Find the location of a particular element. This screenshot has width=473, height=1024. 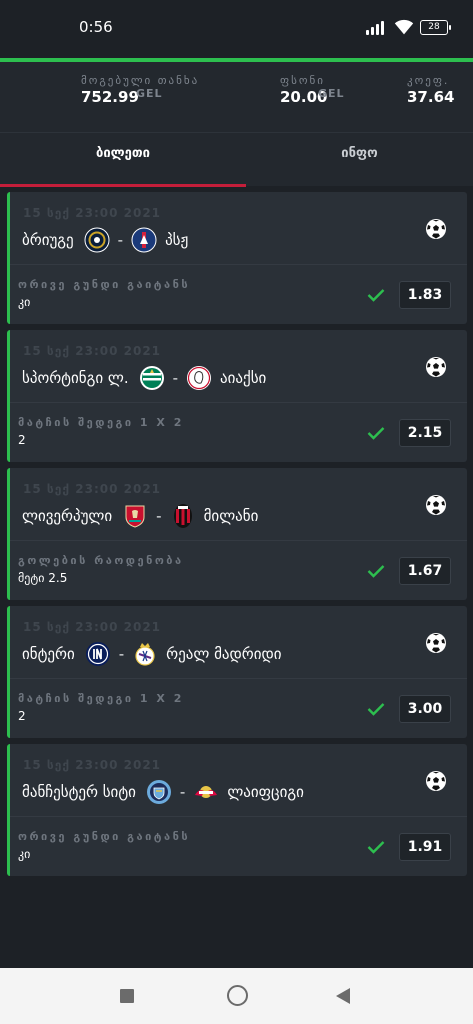

home-team-name: ინტერი is located at coordinates (48, 654).